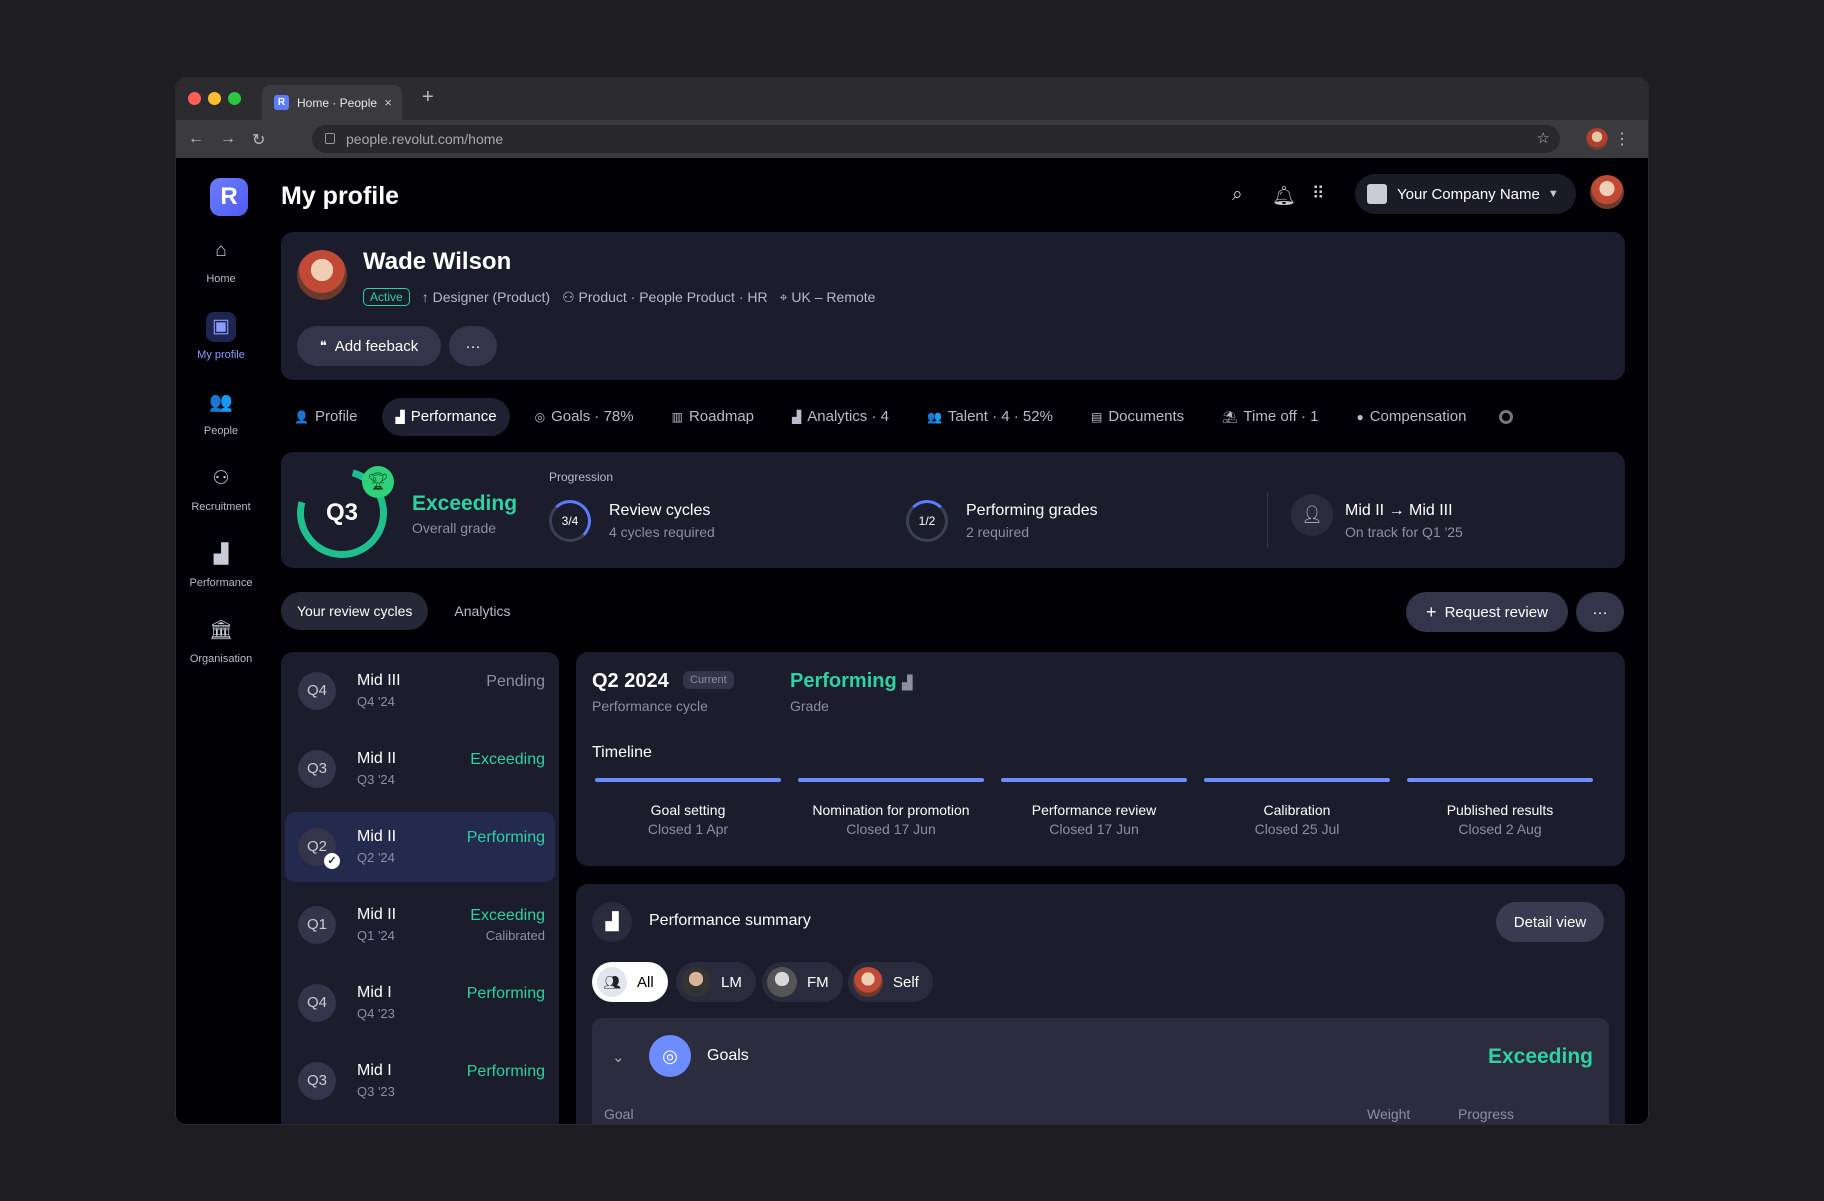 Image resolution: width=1824 pixels, height=1201 pixels. Describe the element at coordinates (482, 611) in the screenshot. I see `tab-analytics-sub: Analytics` at that location.